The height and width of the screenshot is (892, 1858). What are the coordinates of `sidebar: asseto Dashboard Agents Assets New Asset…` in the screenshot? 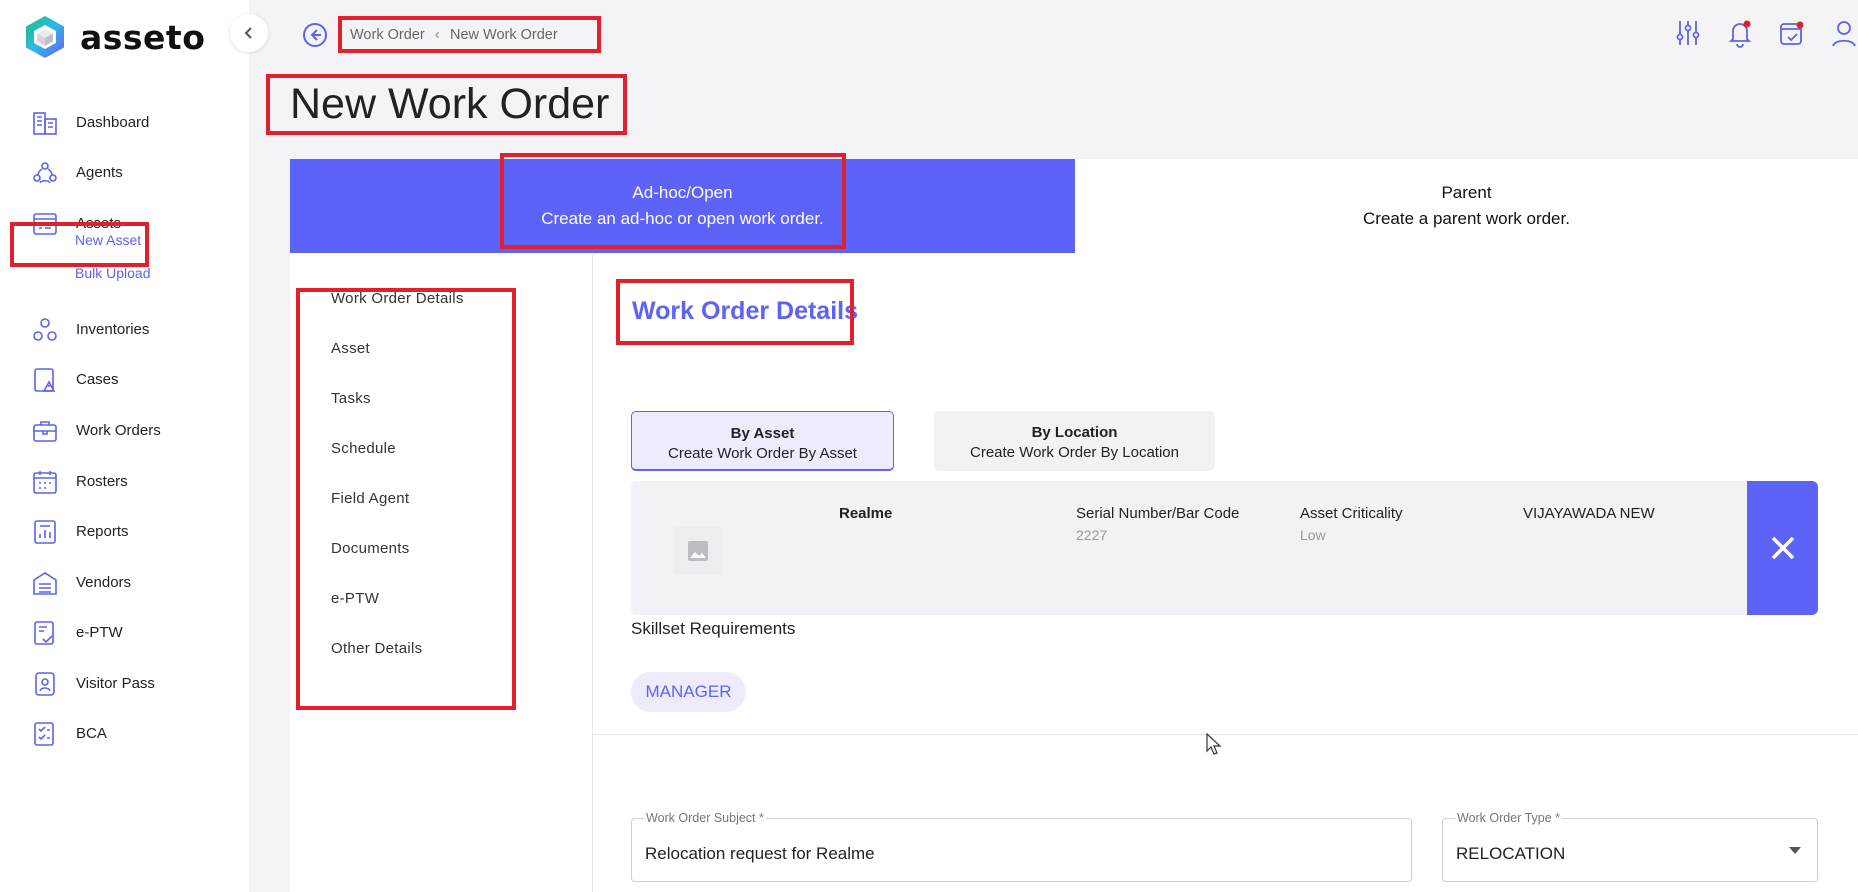 It's located at (124, 446).